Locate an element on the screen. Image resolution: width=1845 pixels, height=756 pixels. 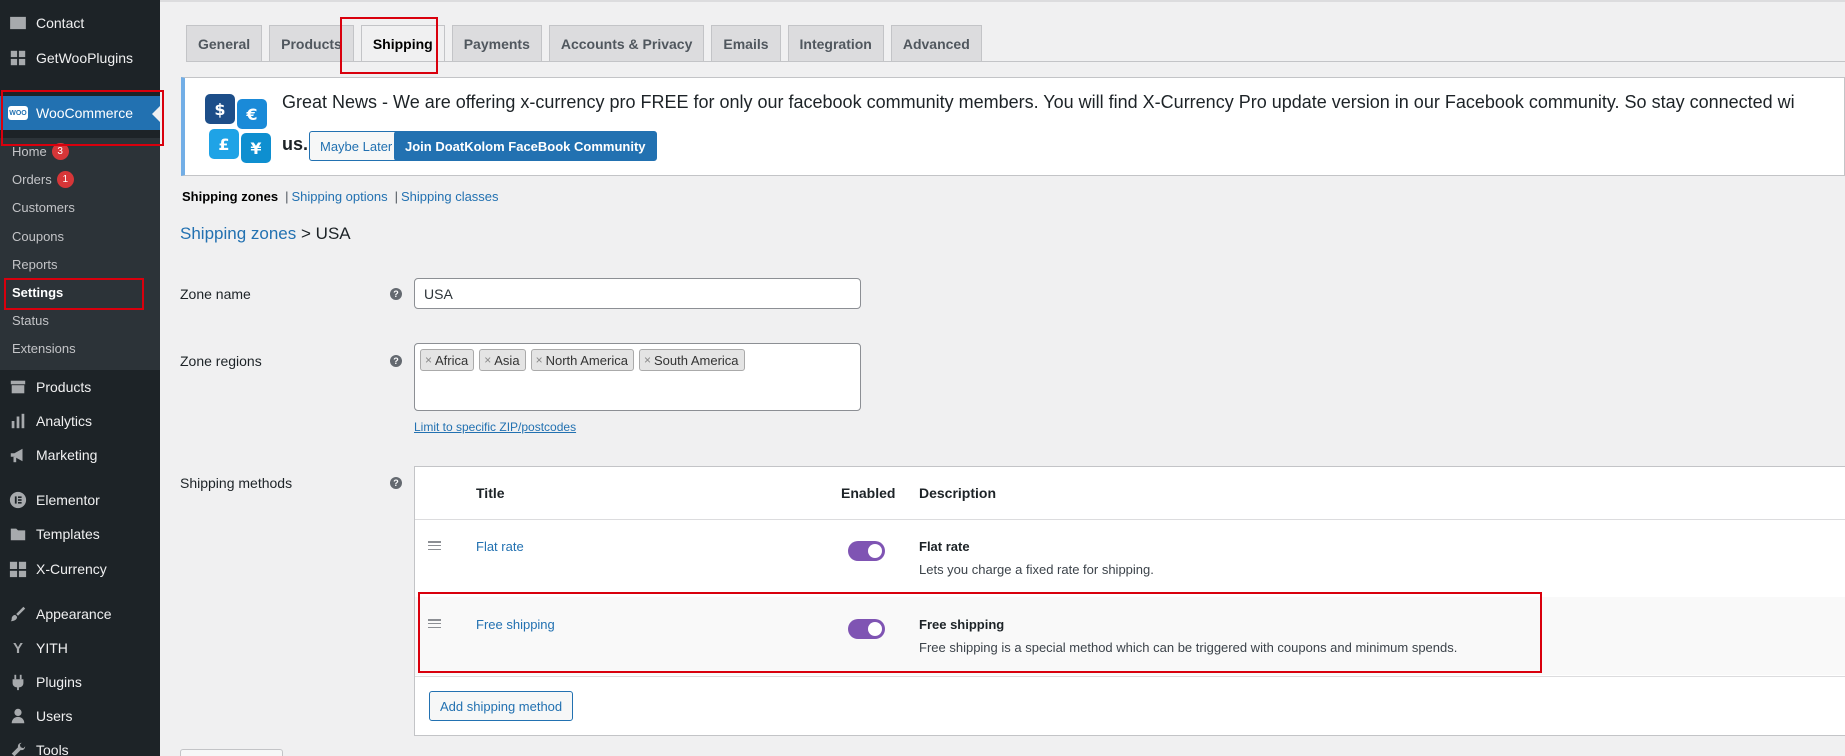
menu-users: Users is located at coordinates (80, 716).